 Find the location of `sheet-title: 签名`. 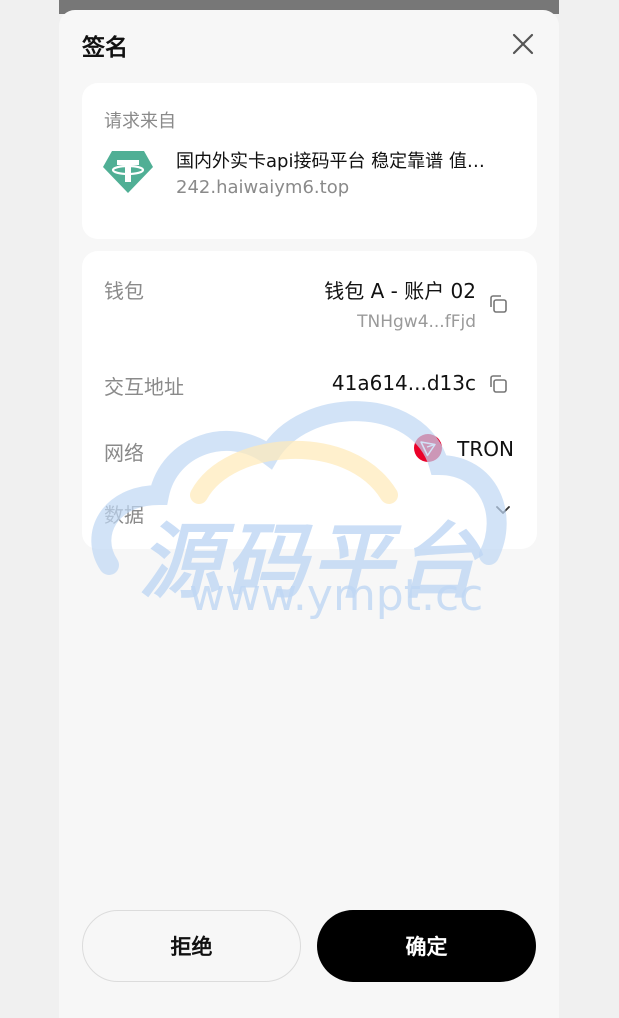

sheet-title: 签名 is located at coordinates (105, 48).